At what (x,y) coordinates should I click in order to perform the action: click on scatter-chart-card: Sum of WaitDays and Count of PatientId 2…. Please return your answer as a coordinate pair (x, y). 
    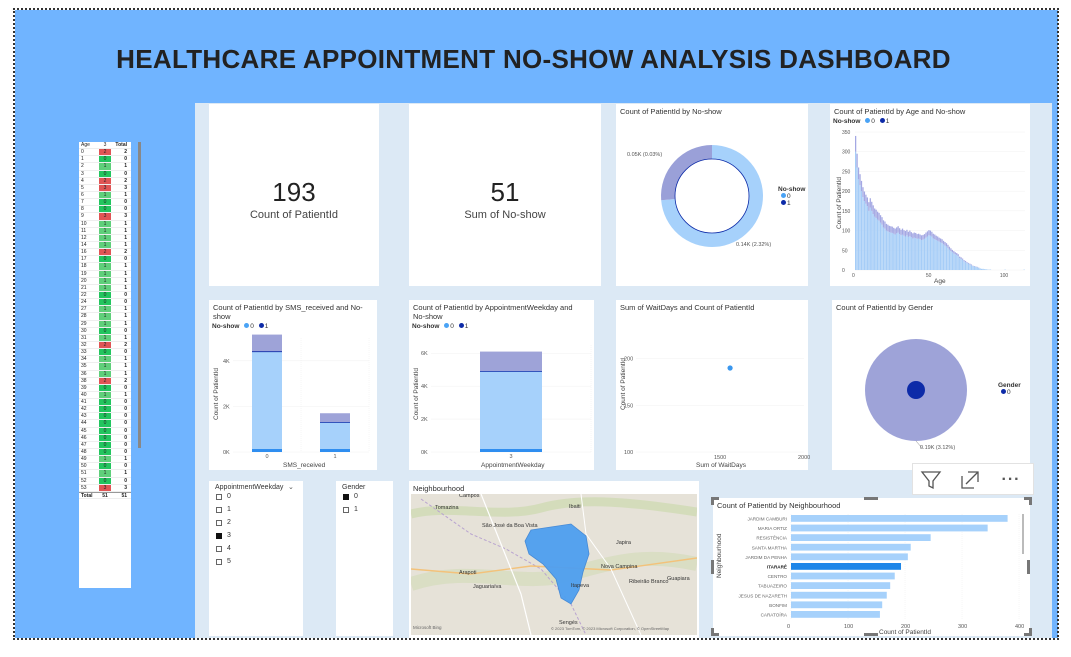
    Looking at the image, I should click on (713, 385).